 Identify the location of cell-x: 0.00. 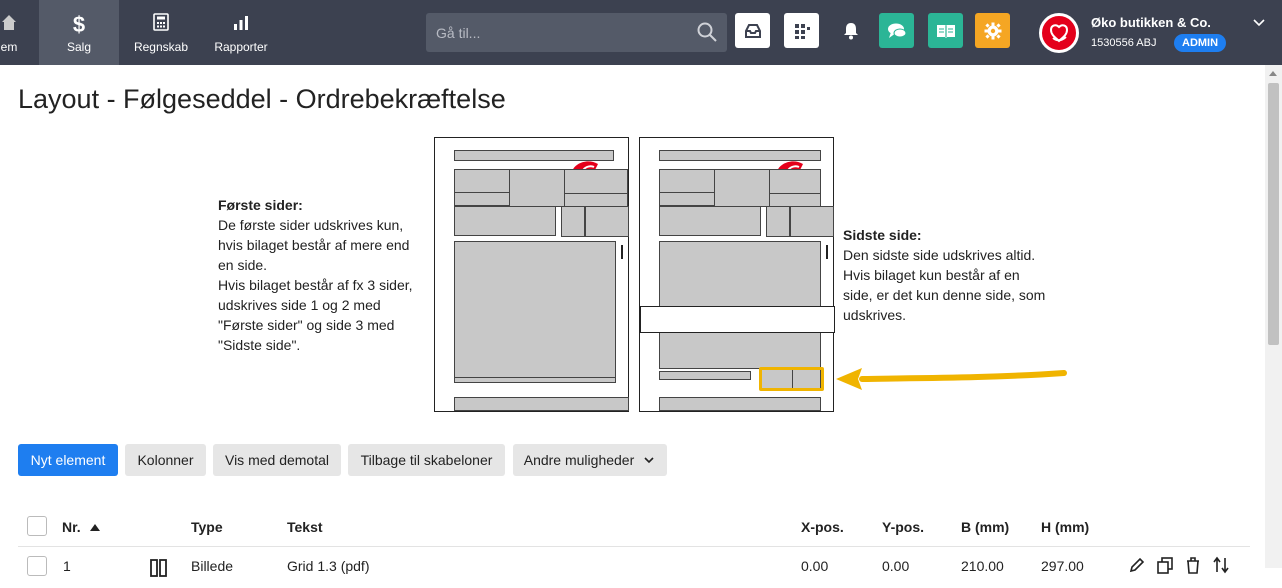
(815, 566).